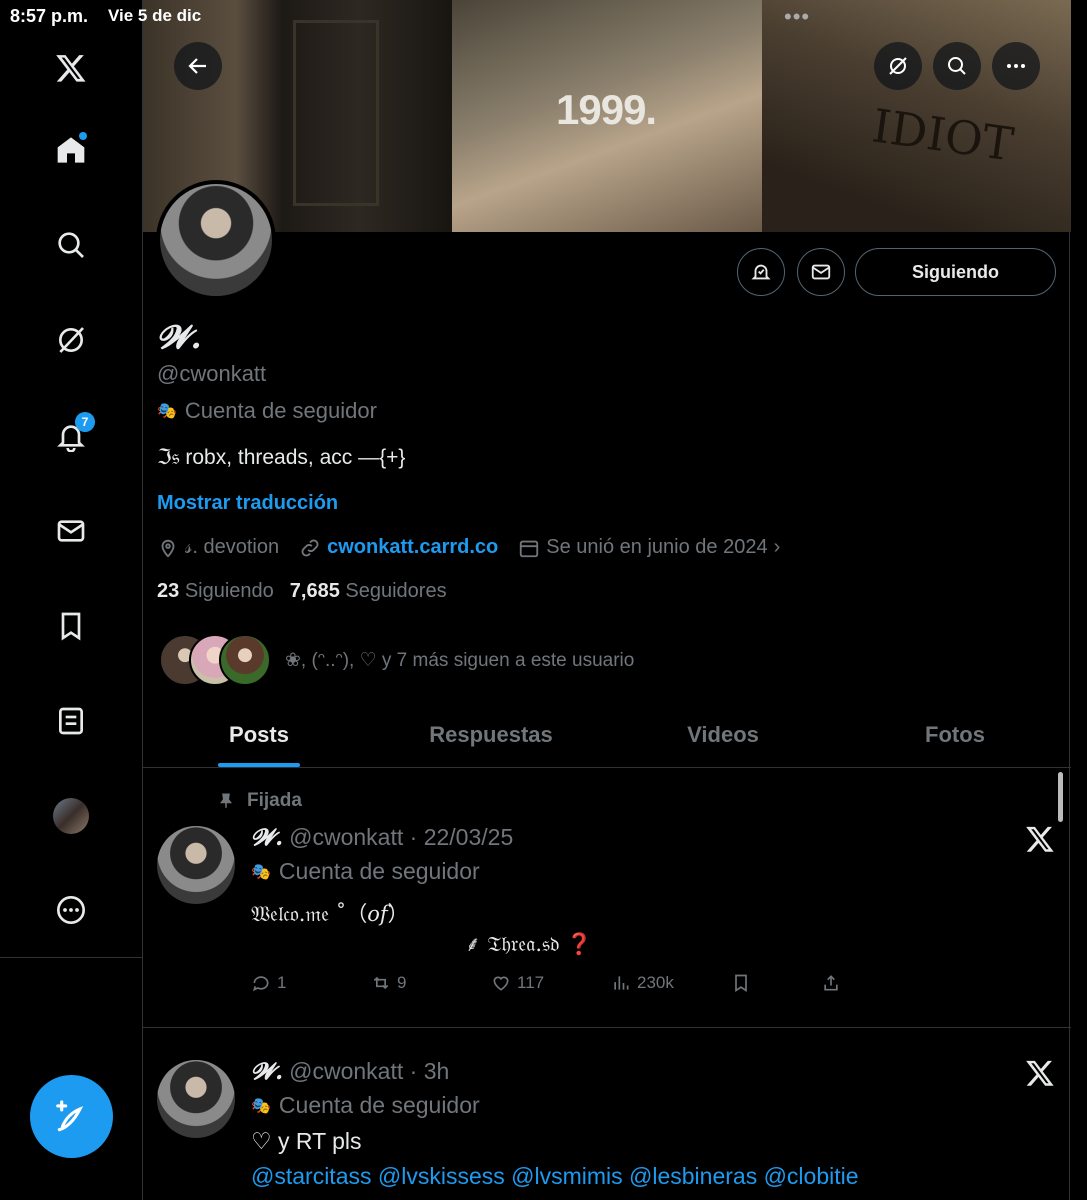  What do you see at coordinates (247, 503) in the screenshot?
I see `show-translation-link: Mostrar traducción` at bounding box center [247, 503].